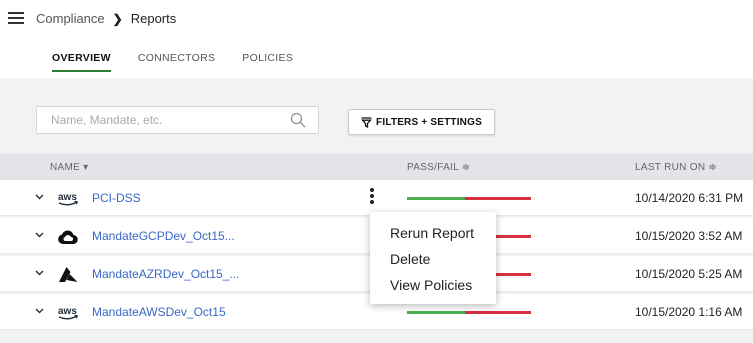 This screenshot has height=343, width=753. What do you see at coordinates (81, 62) in the screenshot?
I see `tab-overview: OVERVIEW` at bounding box center [81, 62].